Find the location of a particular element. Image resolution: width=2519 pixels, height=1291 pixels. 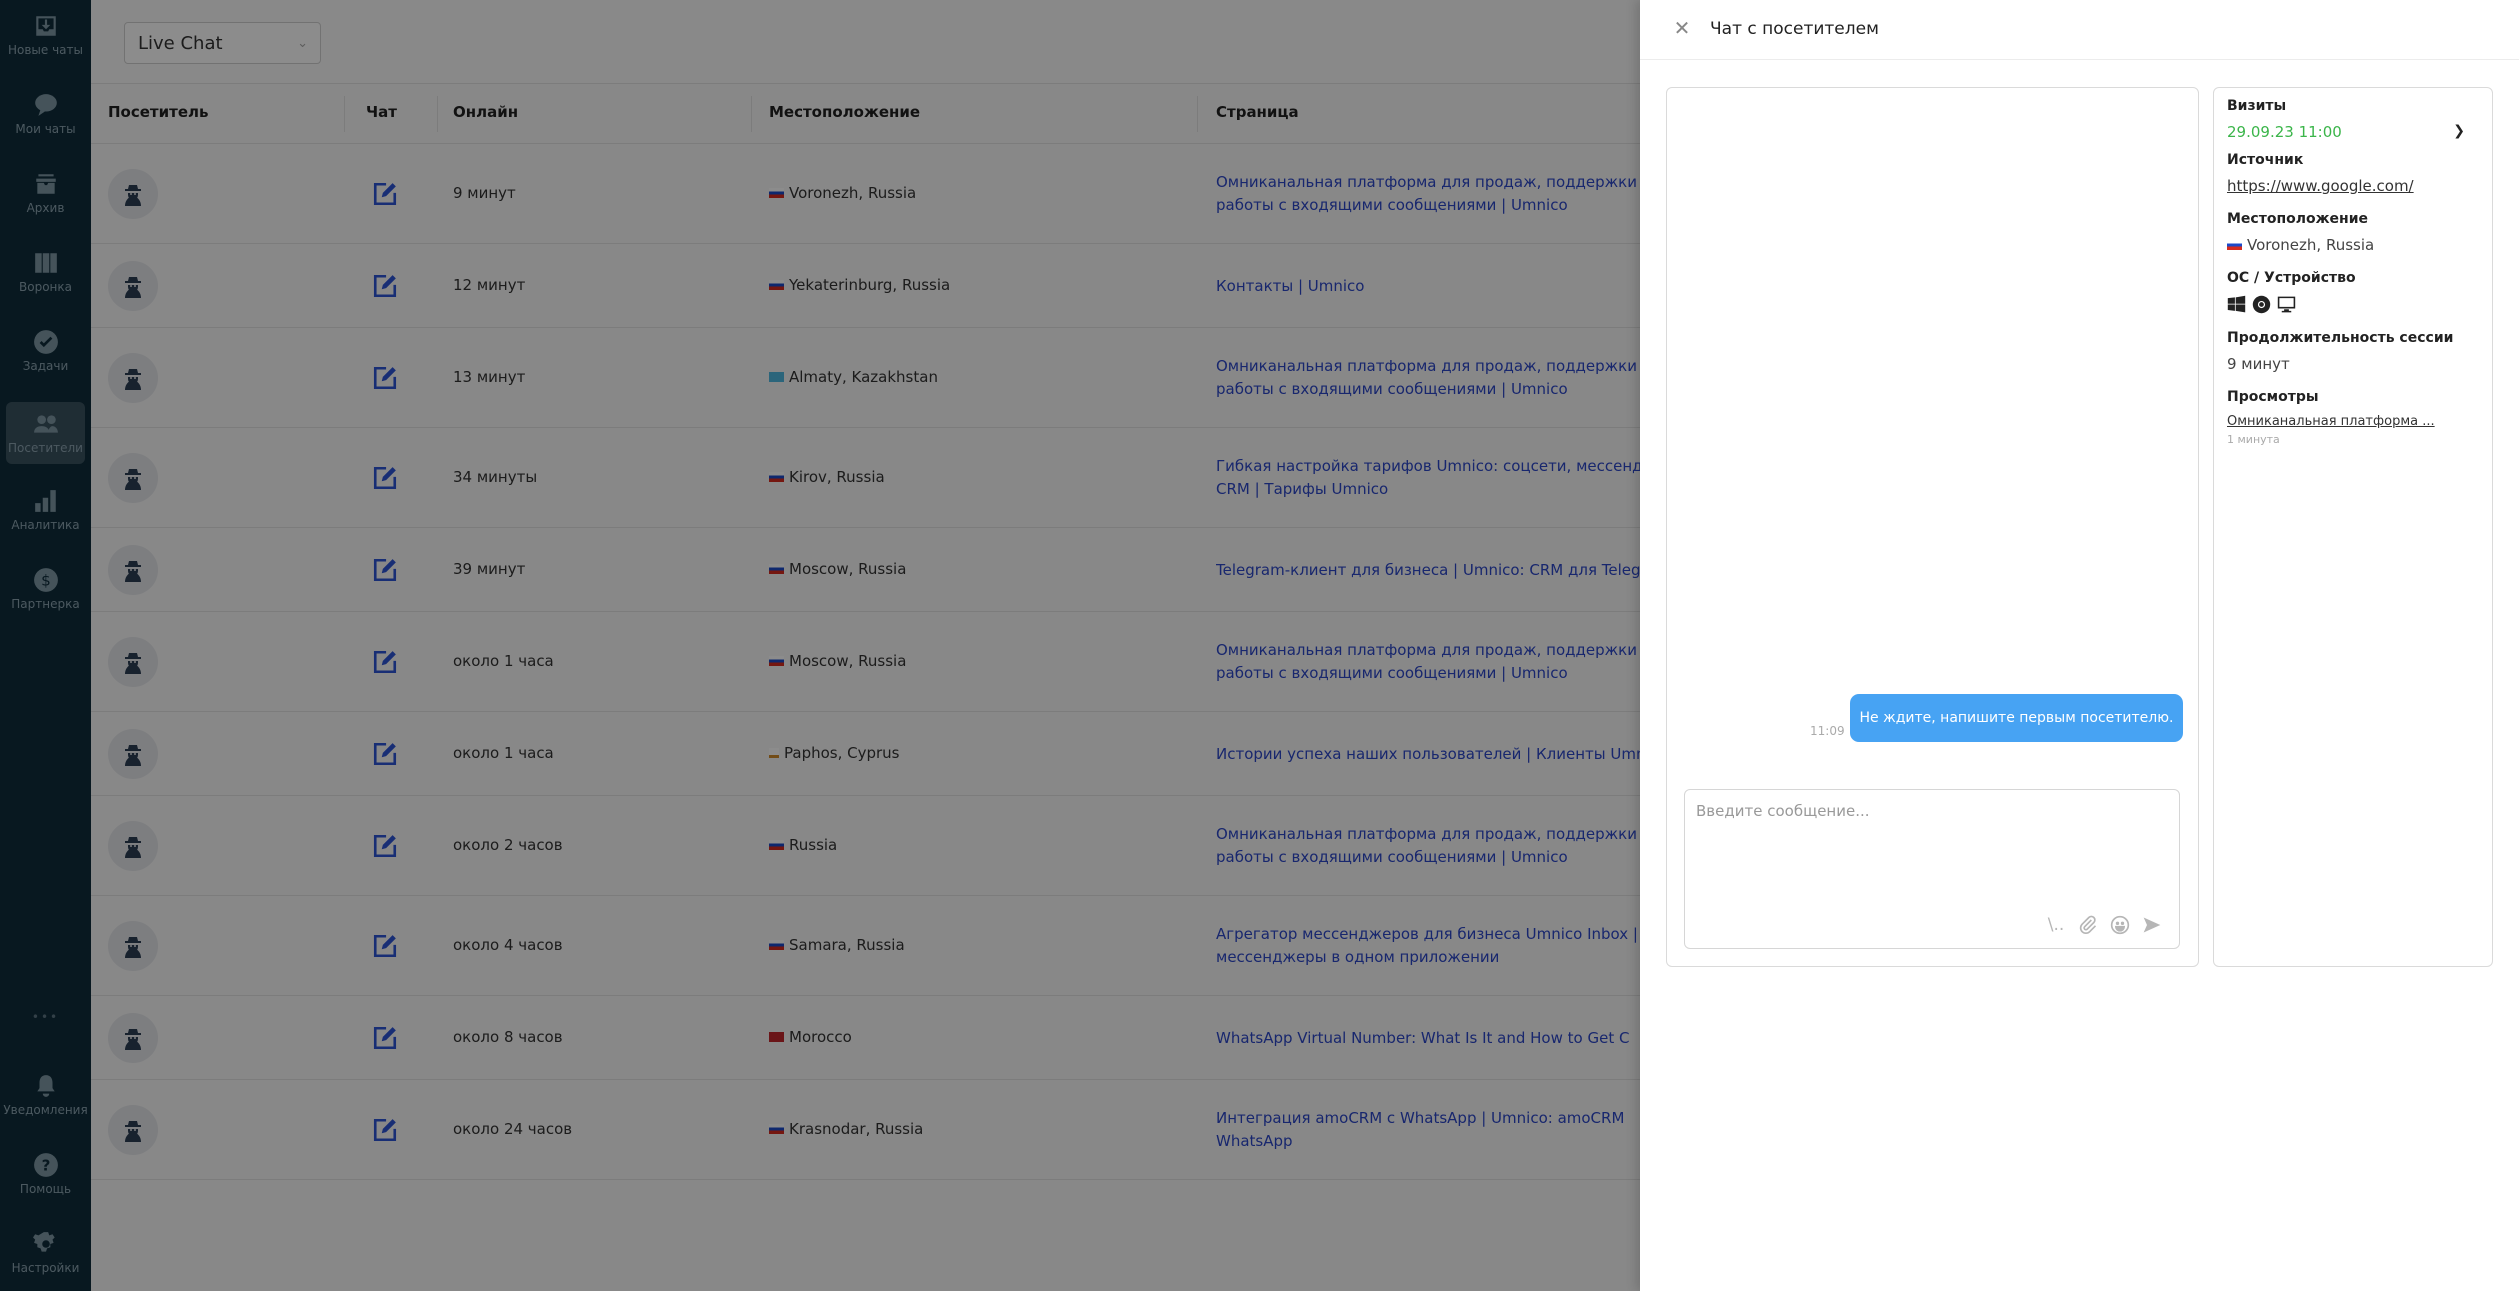

close-icon: ✕ is located at coordinates (1682, 28).